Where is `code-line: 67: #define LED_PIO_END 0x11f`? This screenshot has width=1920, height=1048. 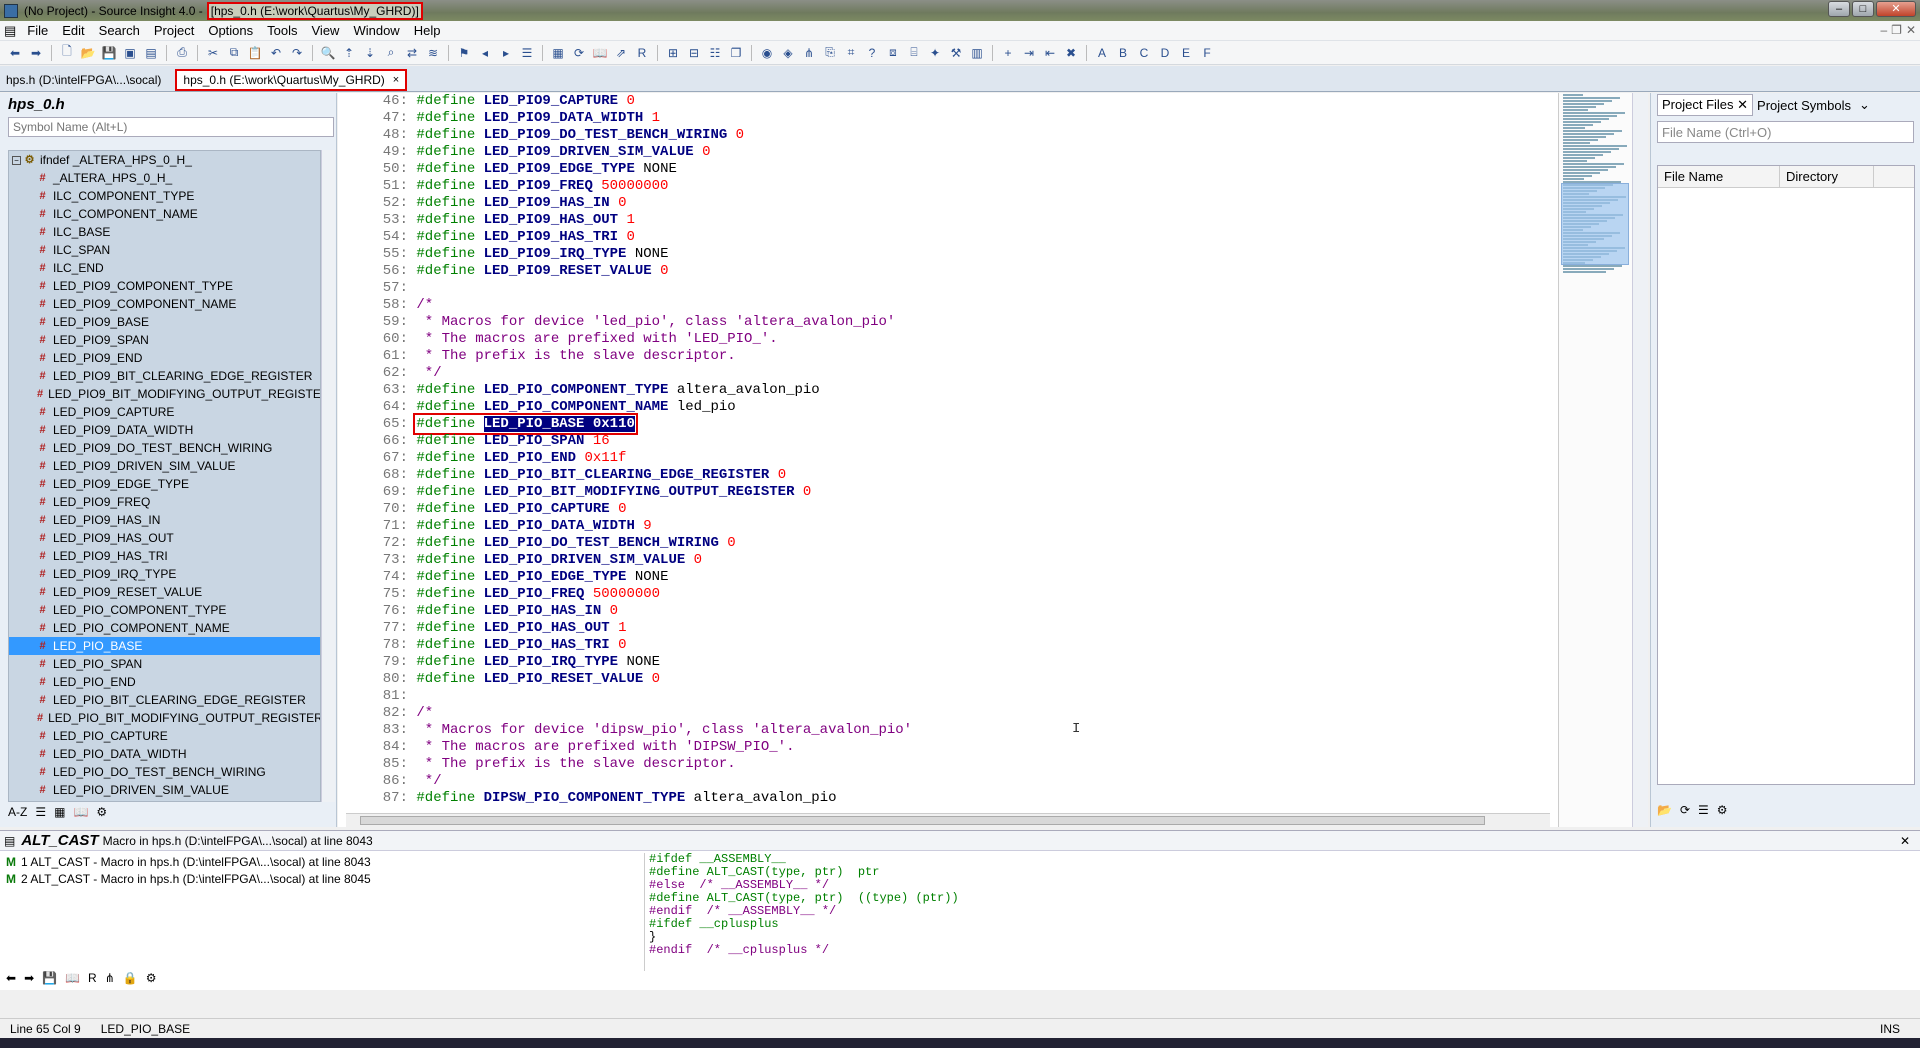 code-line: 67: #define LED_PIO_END 0x11f is located at coordinates (947, 458).